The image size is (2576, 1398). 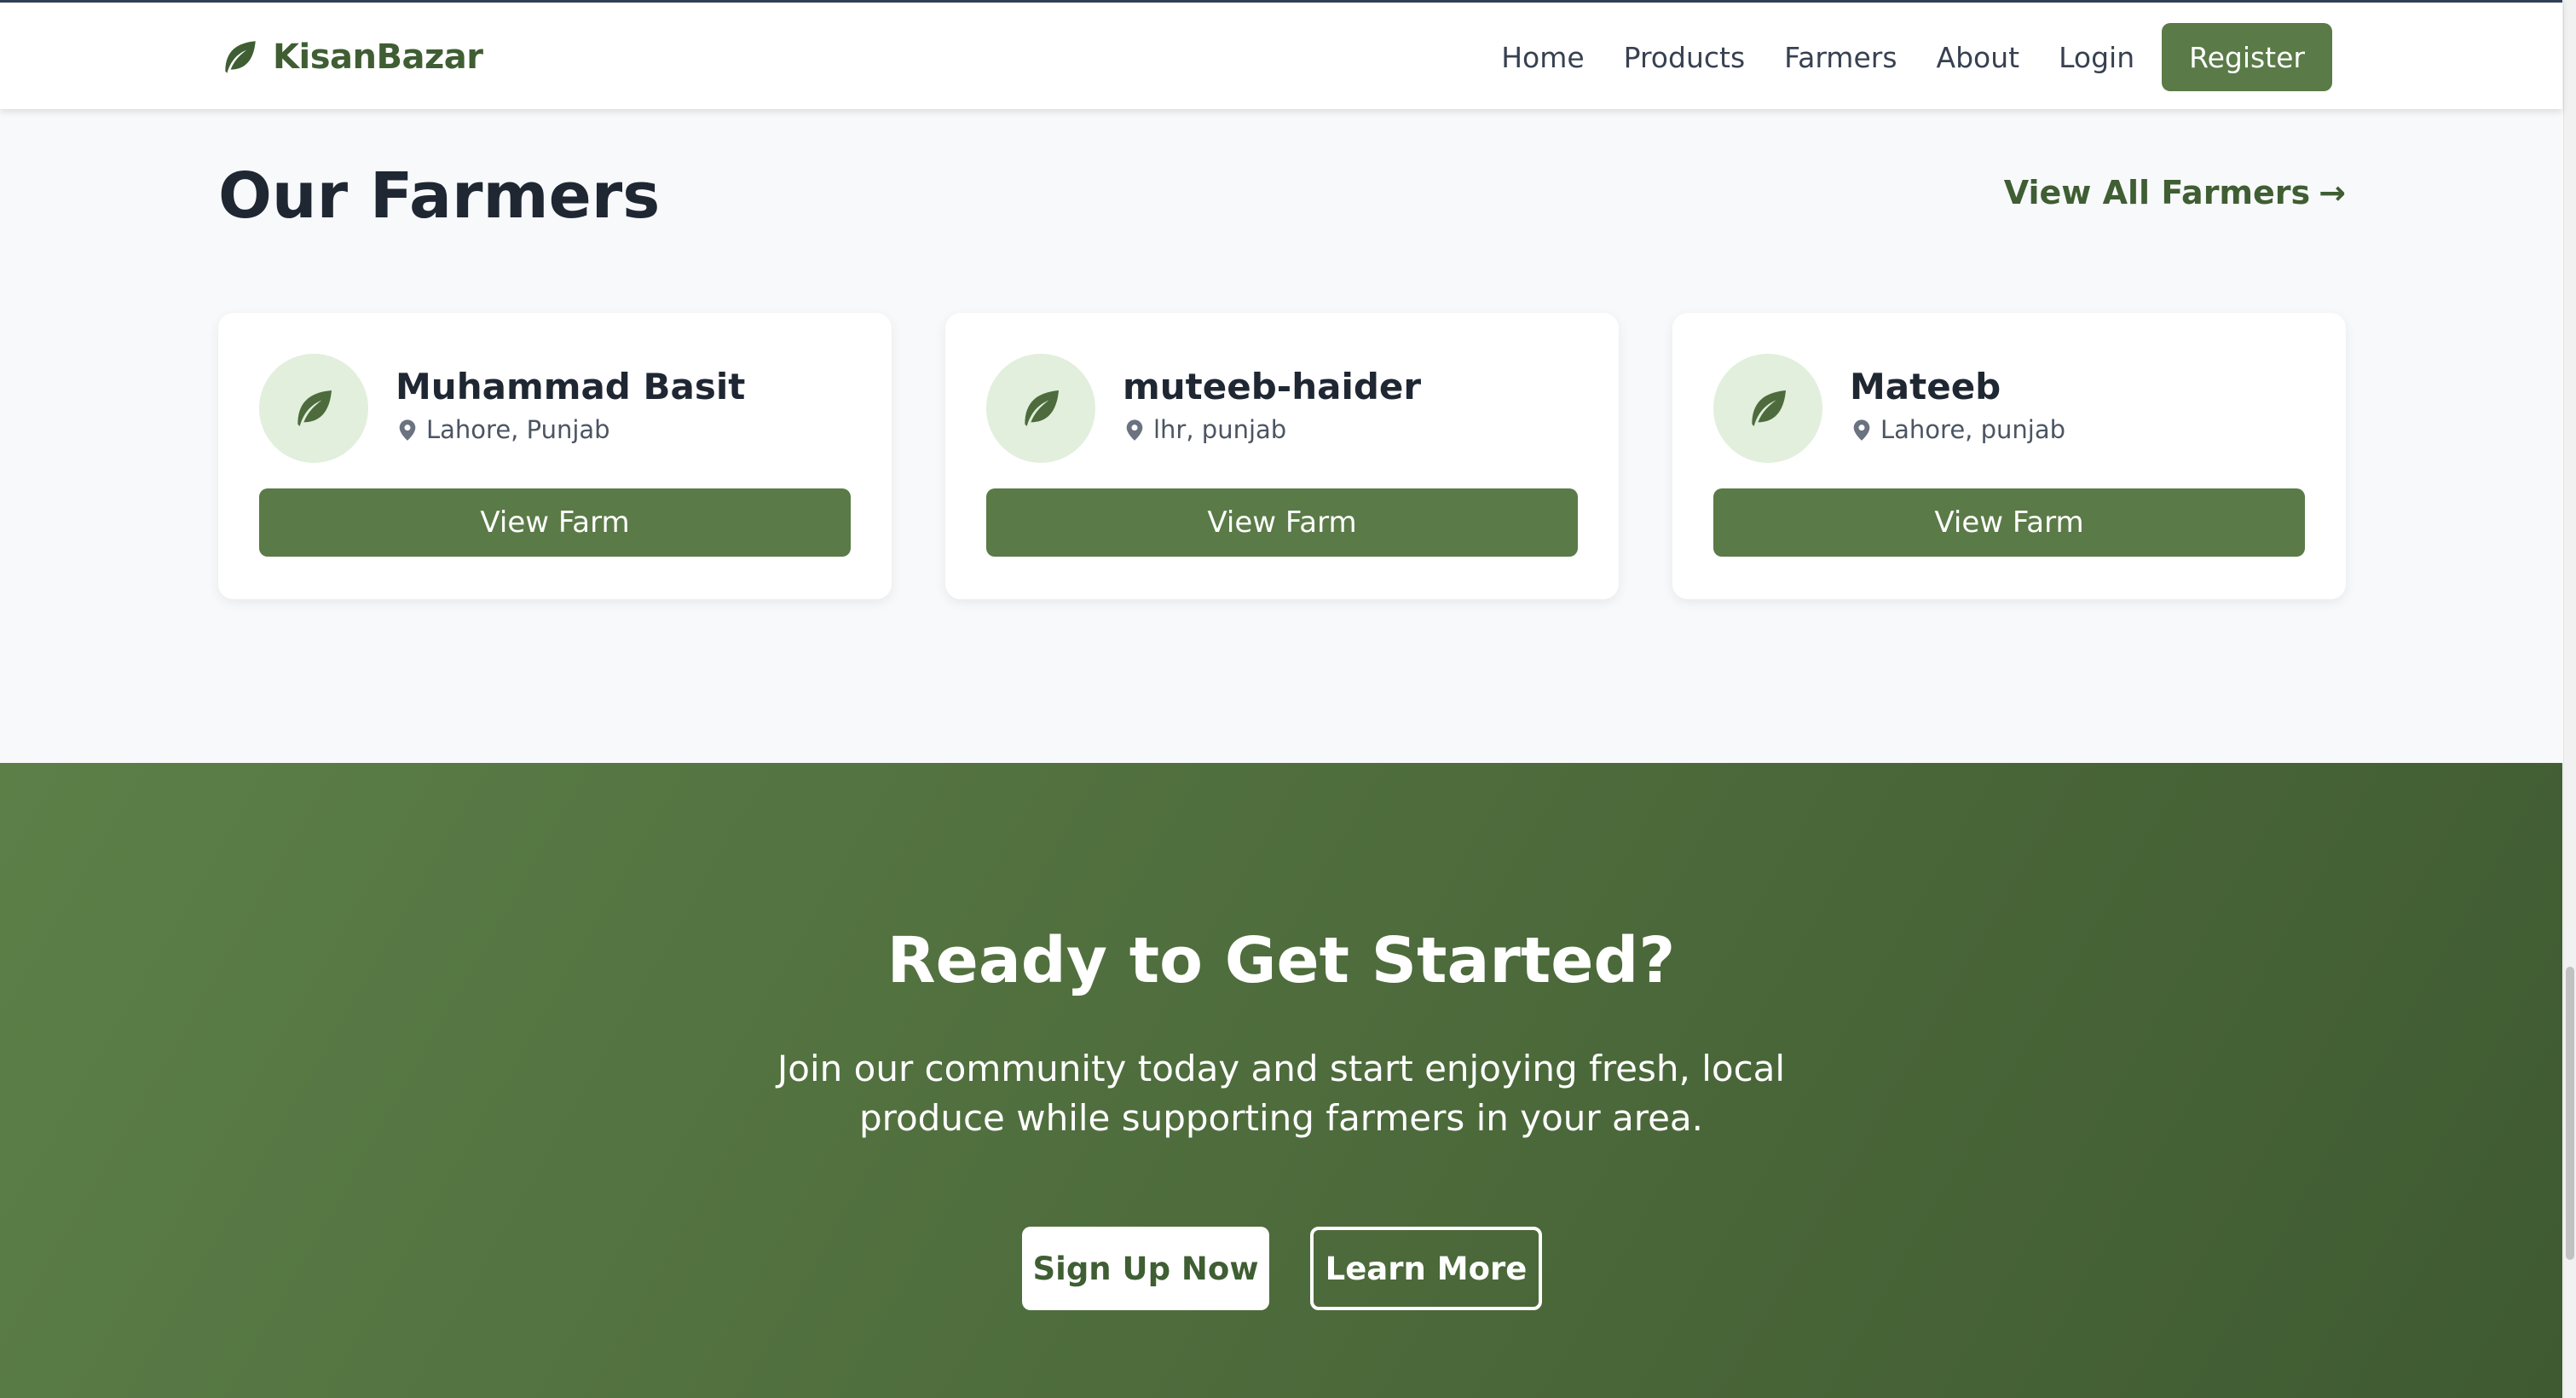 What do you see at coordinates (2096, 58) in the screenshot?
I see `nav-login: Login` at bounding box center [2096, 58].